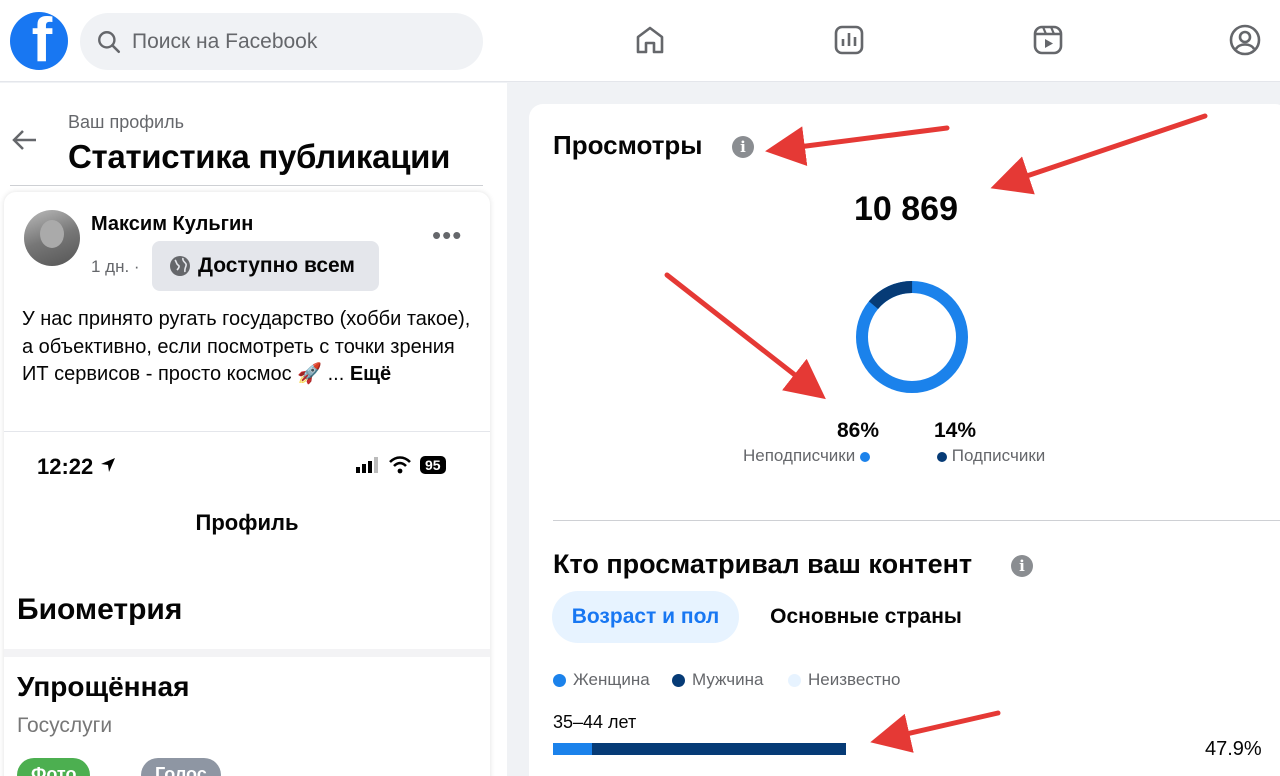 This screenshot has height=776, width=1280. I want to click on chip-photo: Фото, so click(54, 767).